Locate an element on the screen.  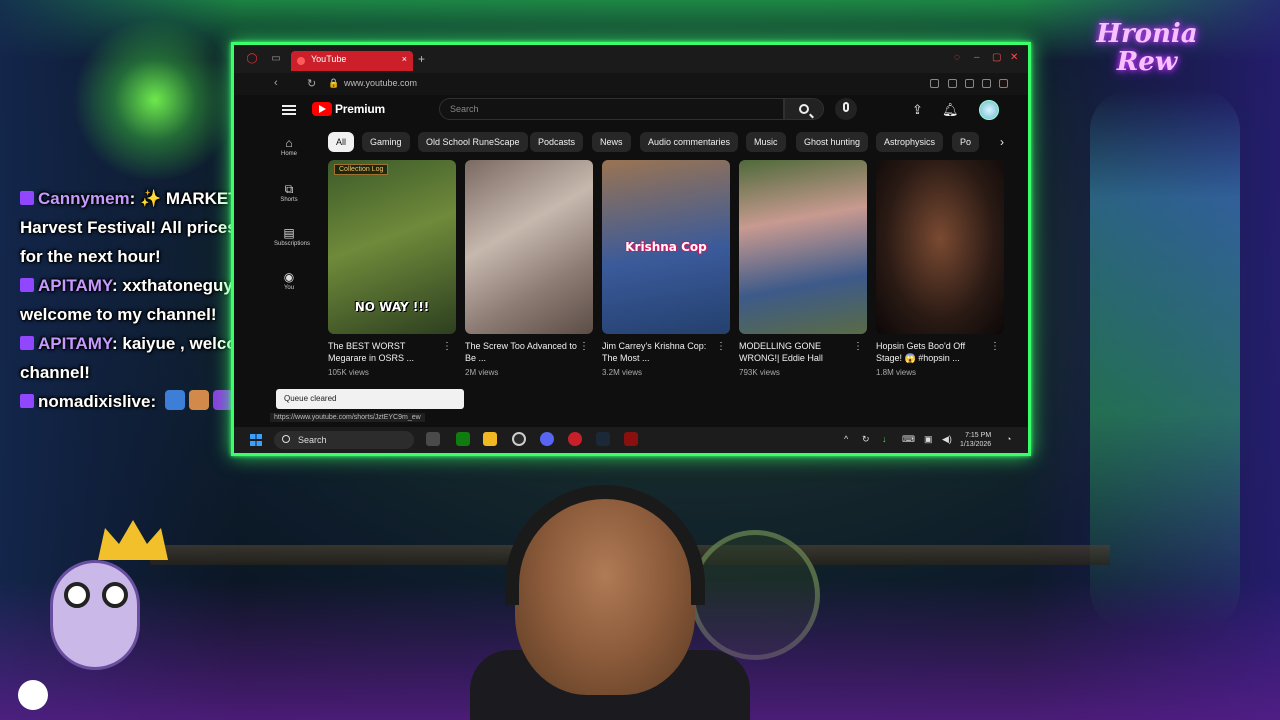
url-field: www.youtube.com is located at coordinates (380, 83).